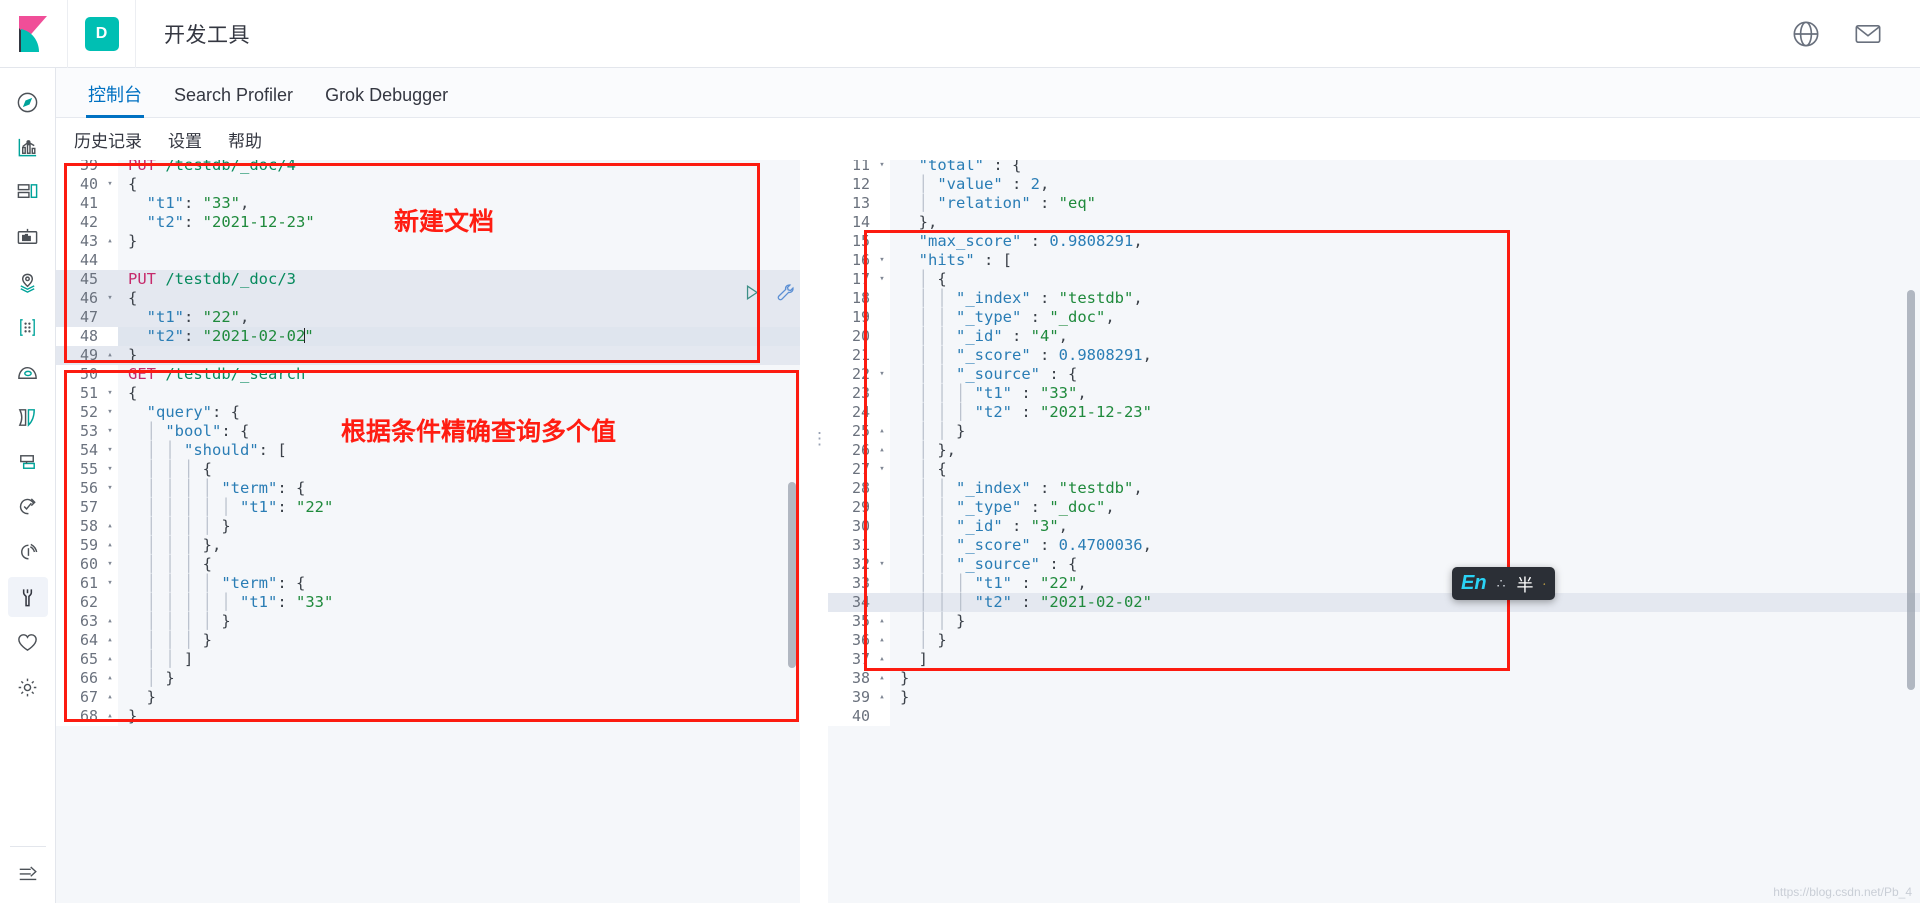  I want to click on code-line: 20 │ │ "_id" : "4",, so click(1374, 336).